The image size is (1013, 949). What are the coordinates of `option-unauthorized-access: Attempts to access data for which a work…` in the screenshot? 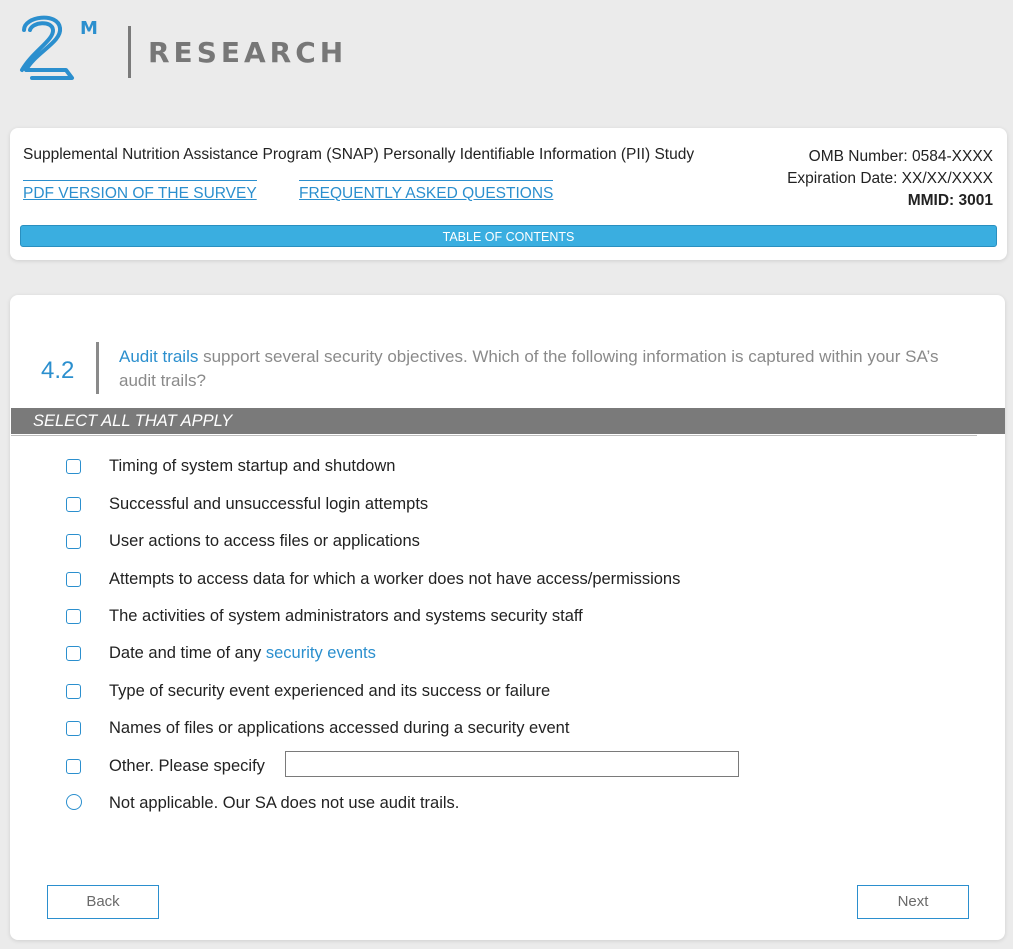 It's located at (373, 579).